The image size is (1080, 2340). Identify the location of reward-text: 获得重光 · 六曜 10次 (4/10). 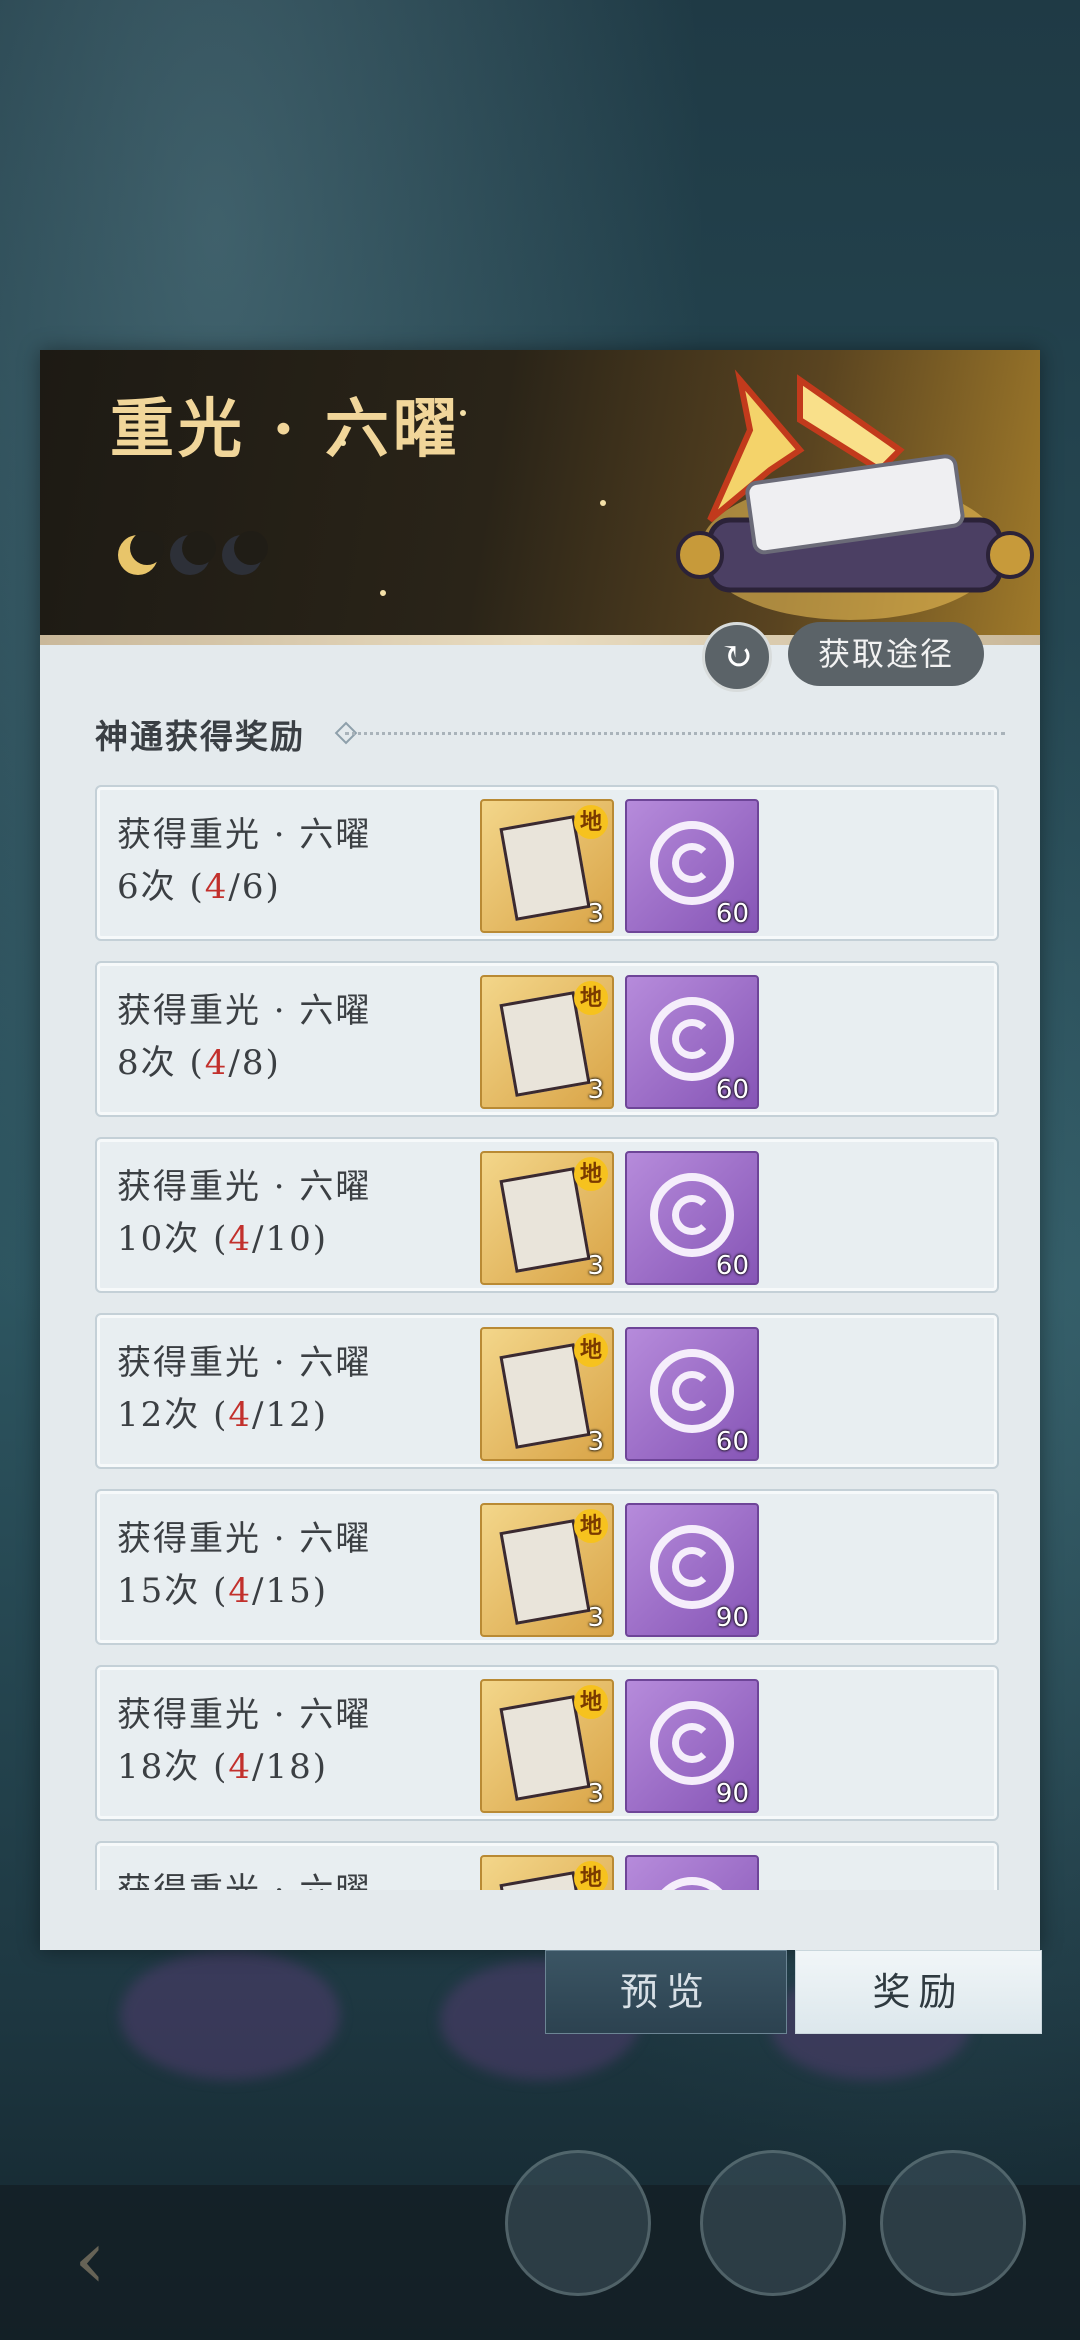
(244, 1213).